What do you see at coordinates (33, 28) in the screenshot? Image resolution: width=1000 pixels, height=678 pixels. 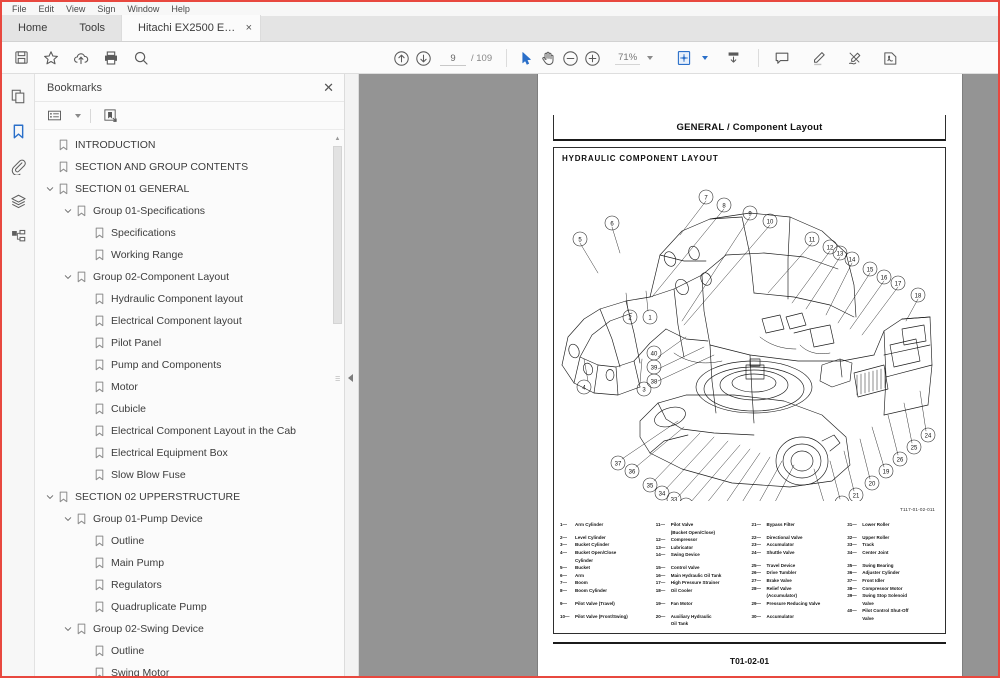 I see `tab-home: Home` at bounding box center [33, 28].